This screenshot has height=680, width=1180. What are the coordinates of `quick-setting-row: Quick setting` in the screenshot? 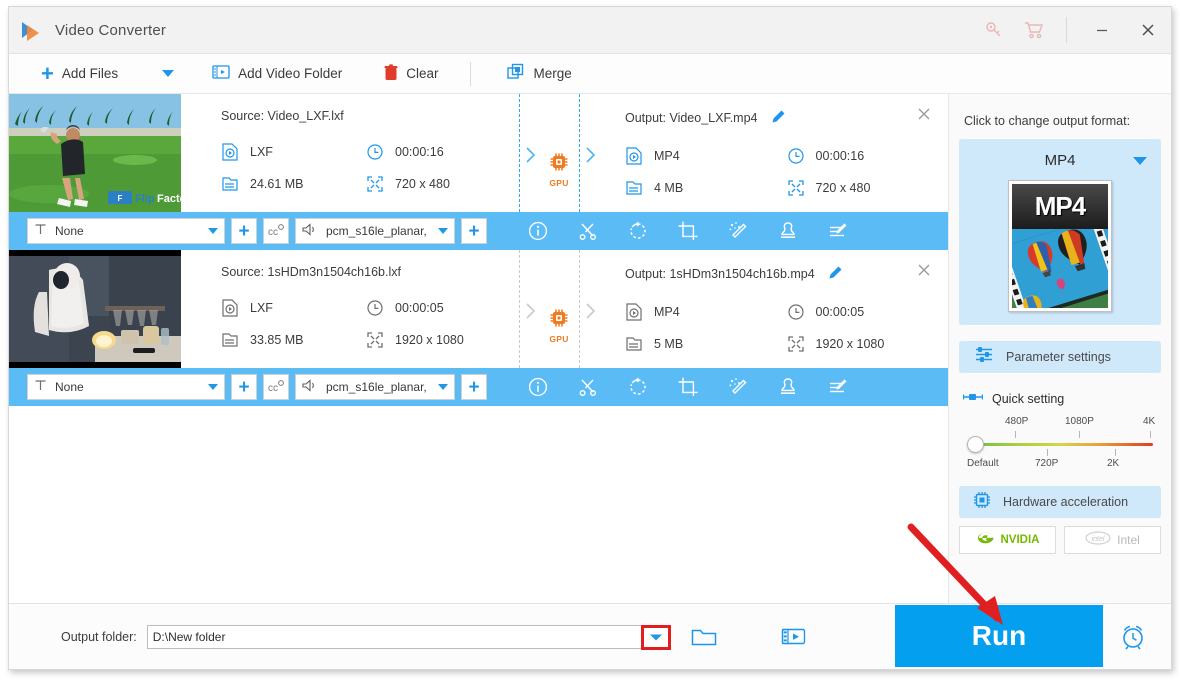 It's located at (1061, 399).